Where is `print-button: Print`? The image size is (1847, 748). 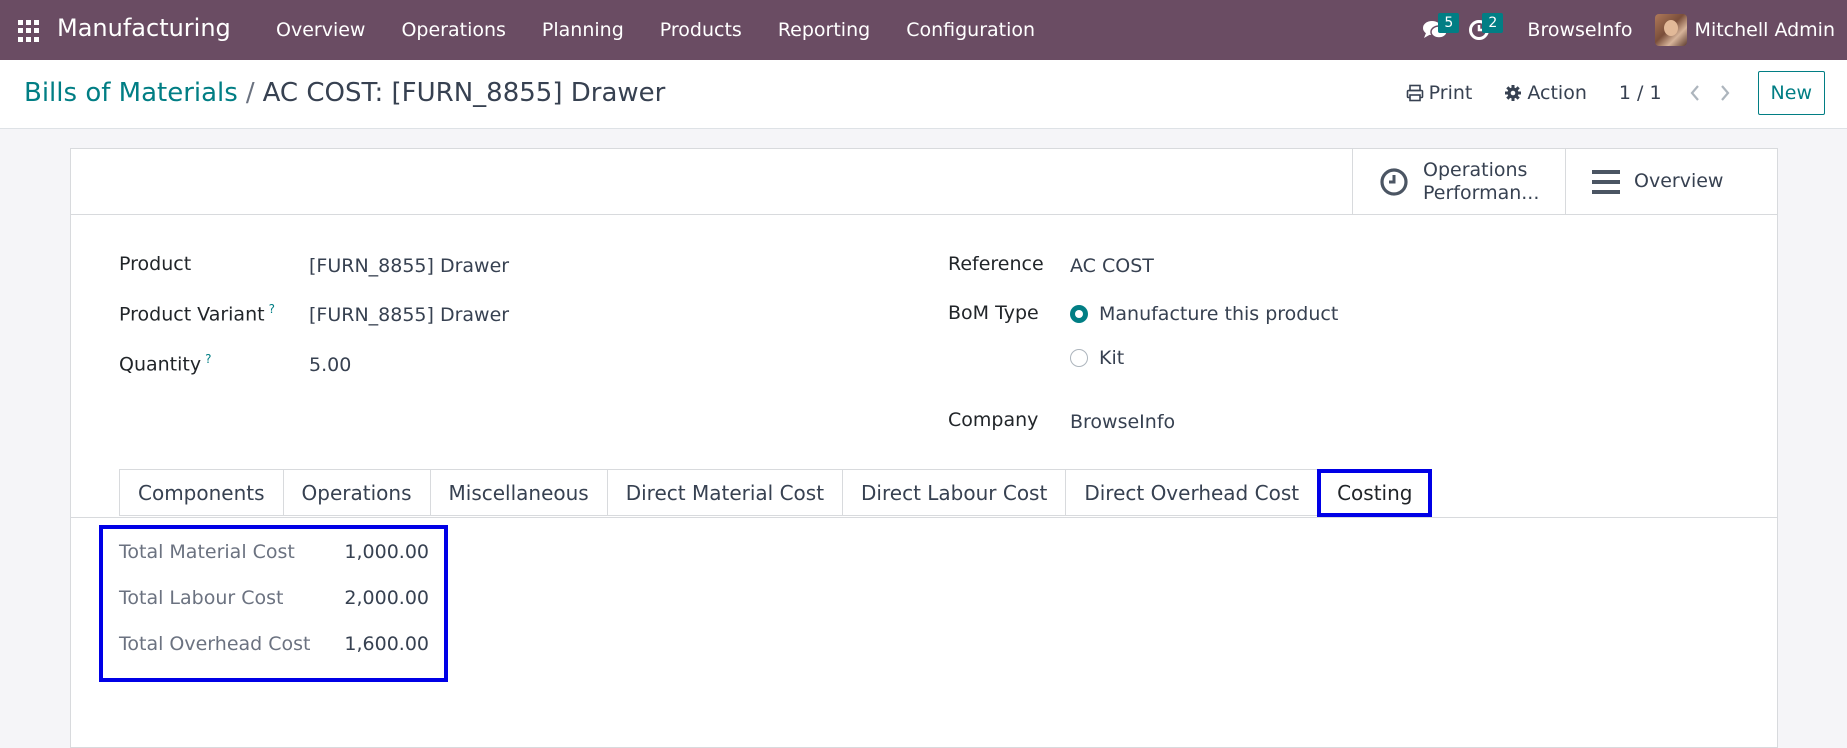 print-button: Print is located at coordinates (1439, 93).